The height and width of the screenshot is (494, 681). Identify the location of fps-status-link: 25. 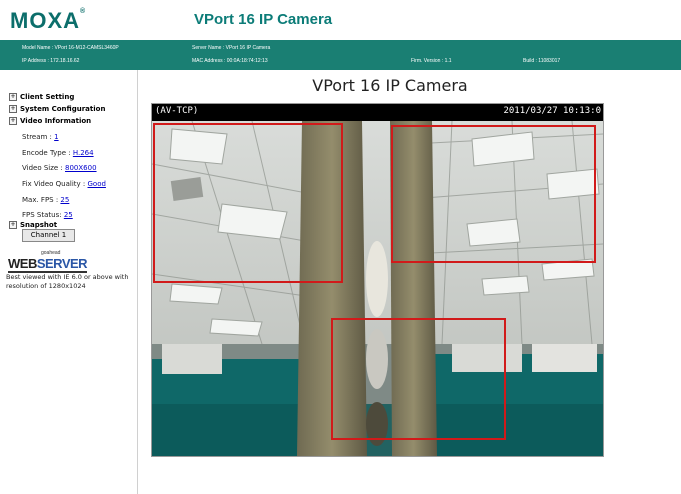
(68, 215).